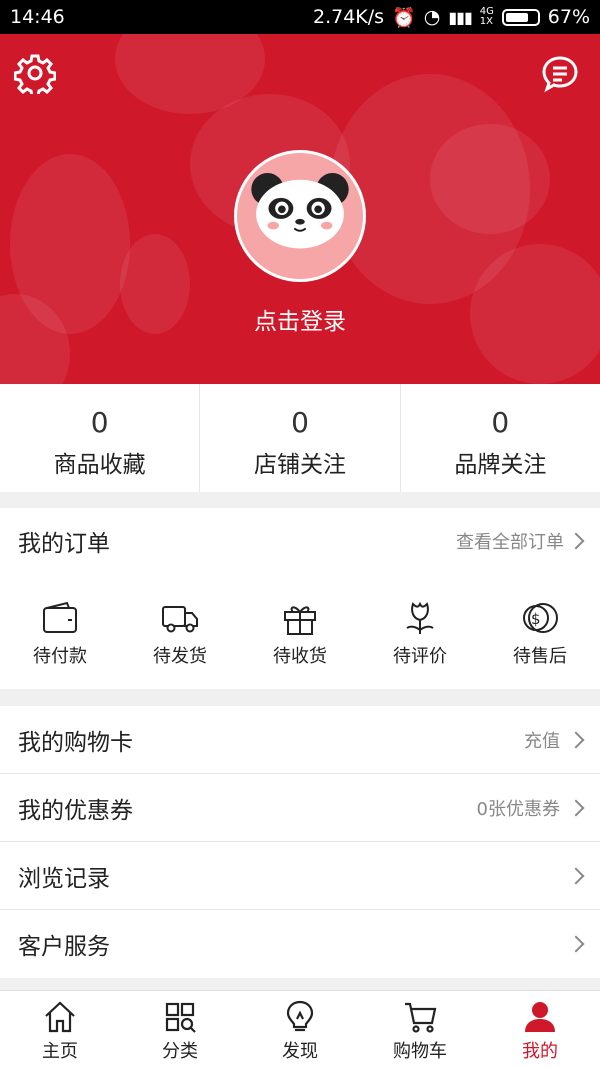 This screenshot has width=600, height=1067. What do you see at coordinates (37, 17) in the screenshot?
I see `status-time: 14:46` at bounding box center [37, 17].